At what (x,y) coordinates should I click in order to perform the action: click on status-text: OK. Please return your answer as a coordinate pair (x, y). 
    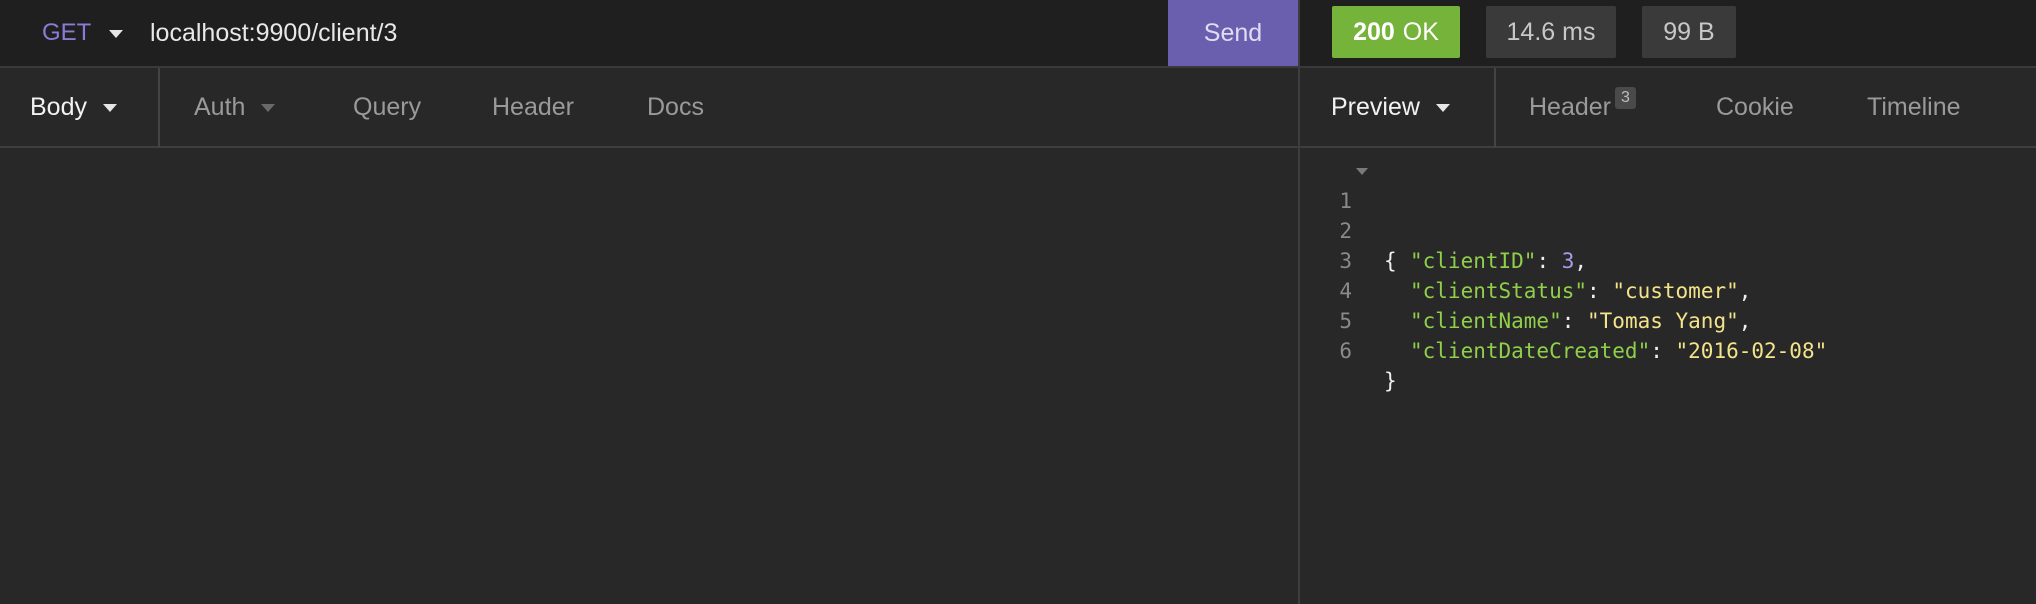
    Looking at the image, I should click on (1420, 31).